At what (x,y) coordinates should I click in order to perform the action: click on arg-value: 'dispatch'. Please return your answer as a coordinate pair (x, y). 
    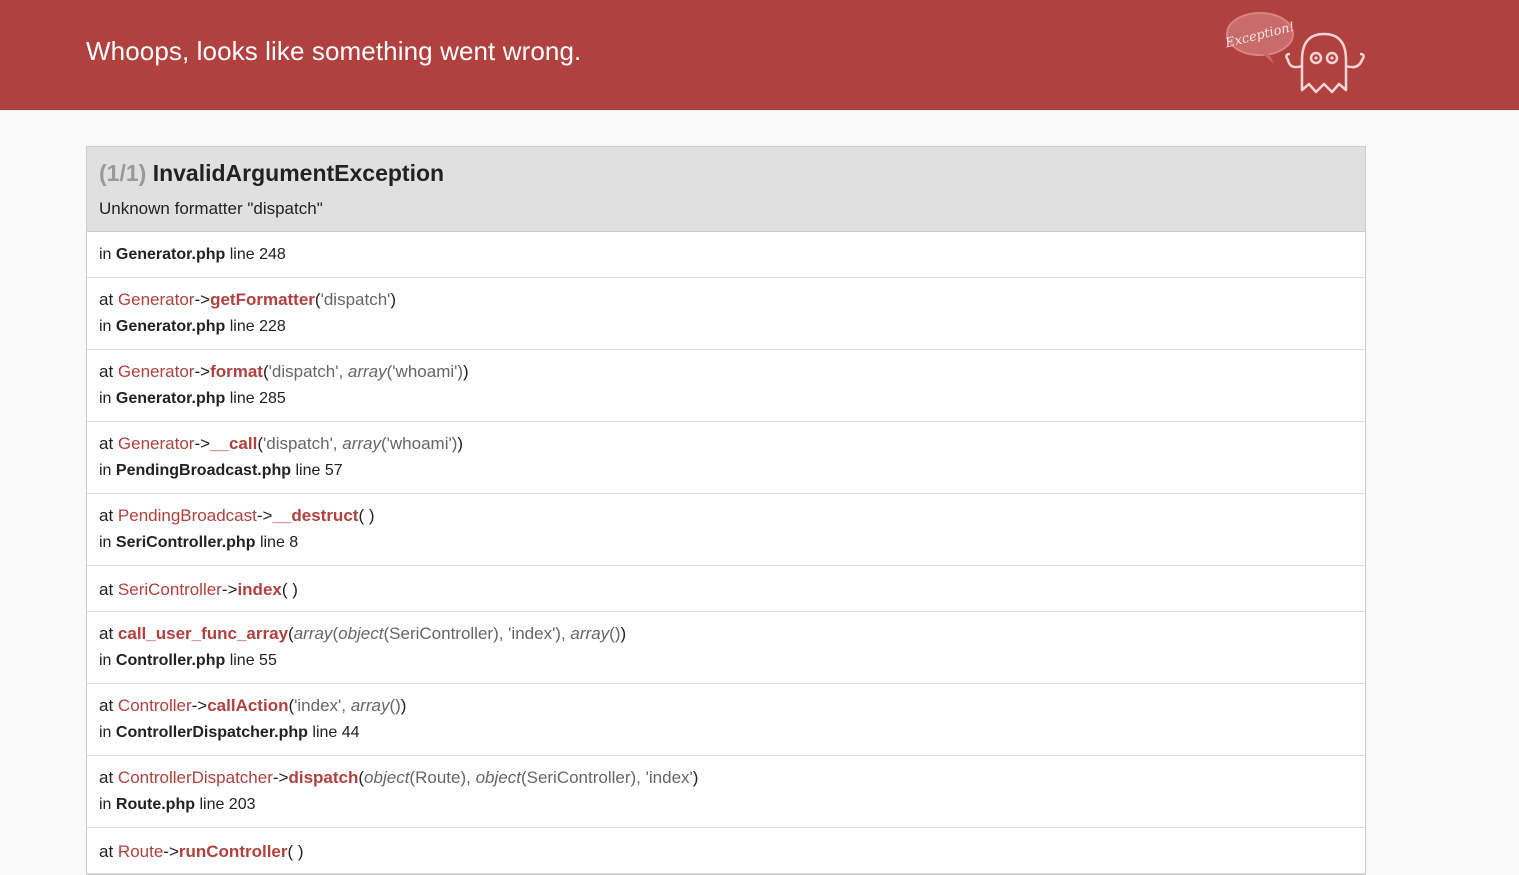
    Looking at the image, I should click on (355, 299).